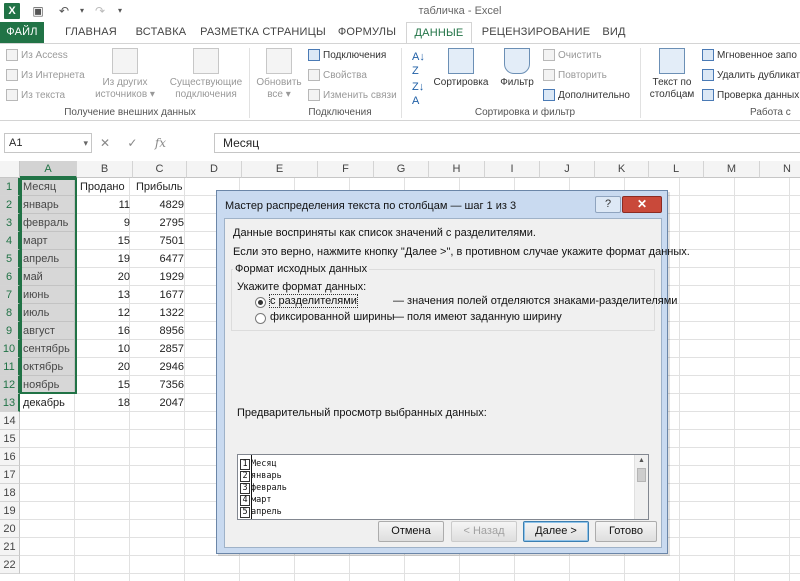  Describe the element at coordinates (10, 313) in the screenshot. I see `row-header-8: 8` at that location.